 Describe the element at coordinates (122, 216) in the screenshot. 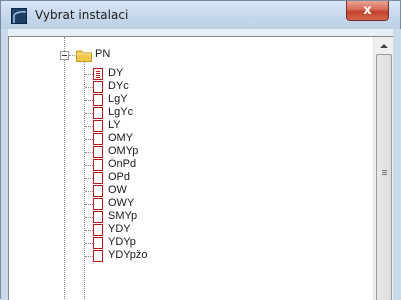

I see `tree-item-label: SMYp` at that location.